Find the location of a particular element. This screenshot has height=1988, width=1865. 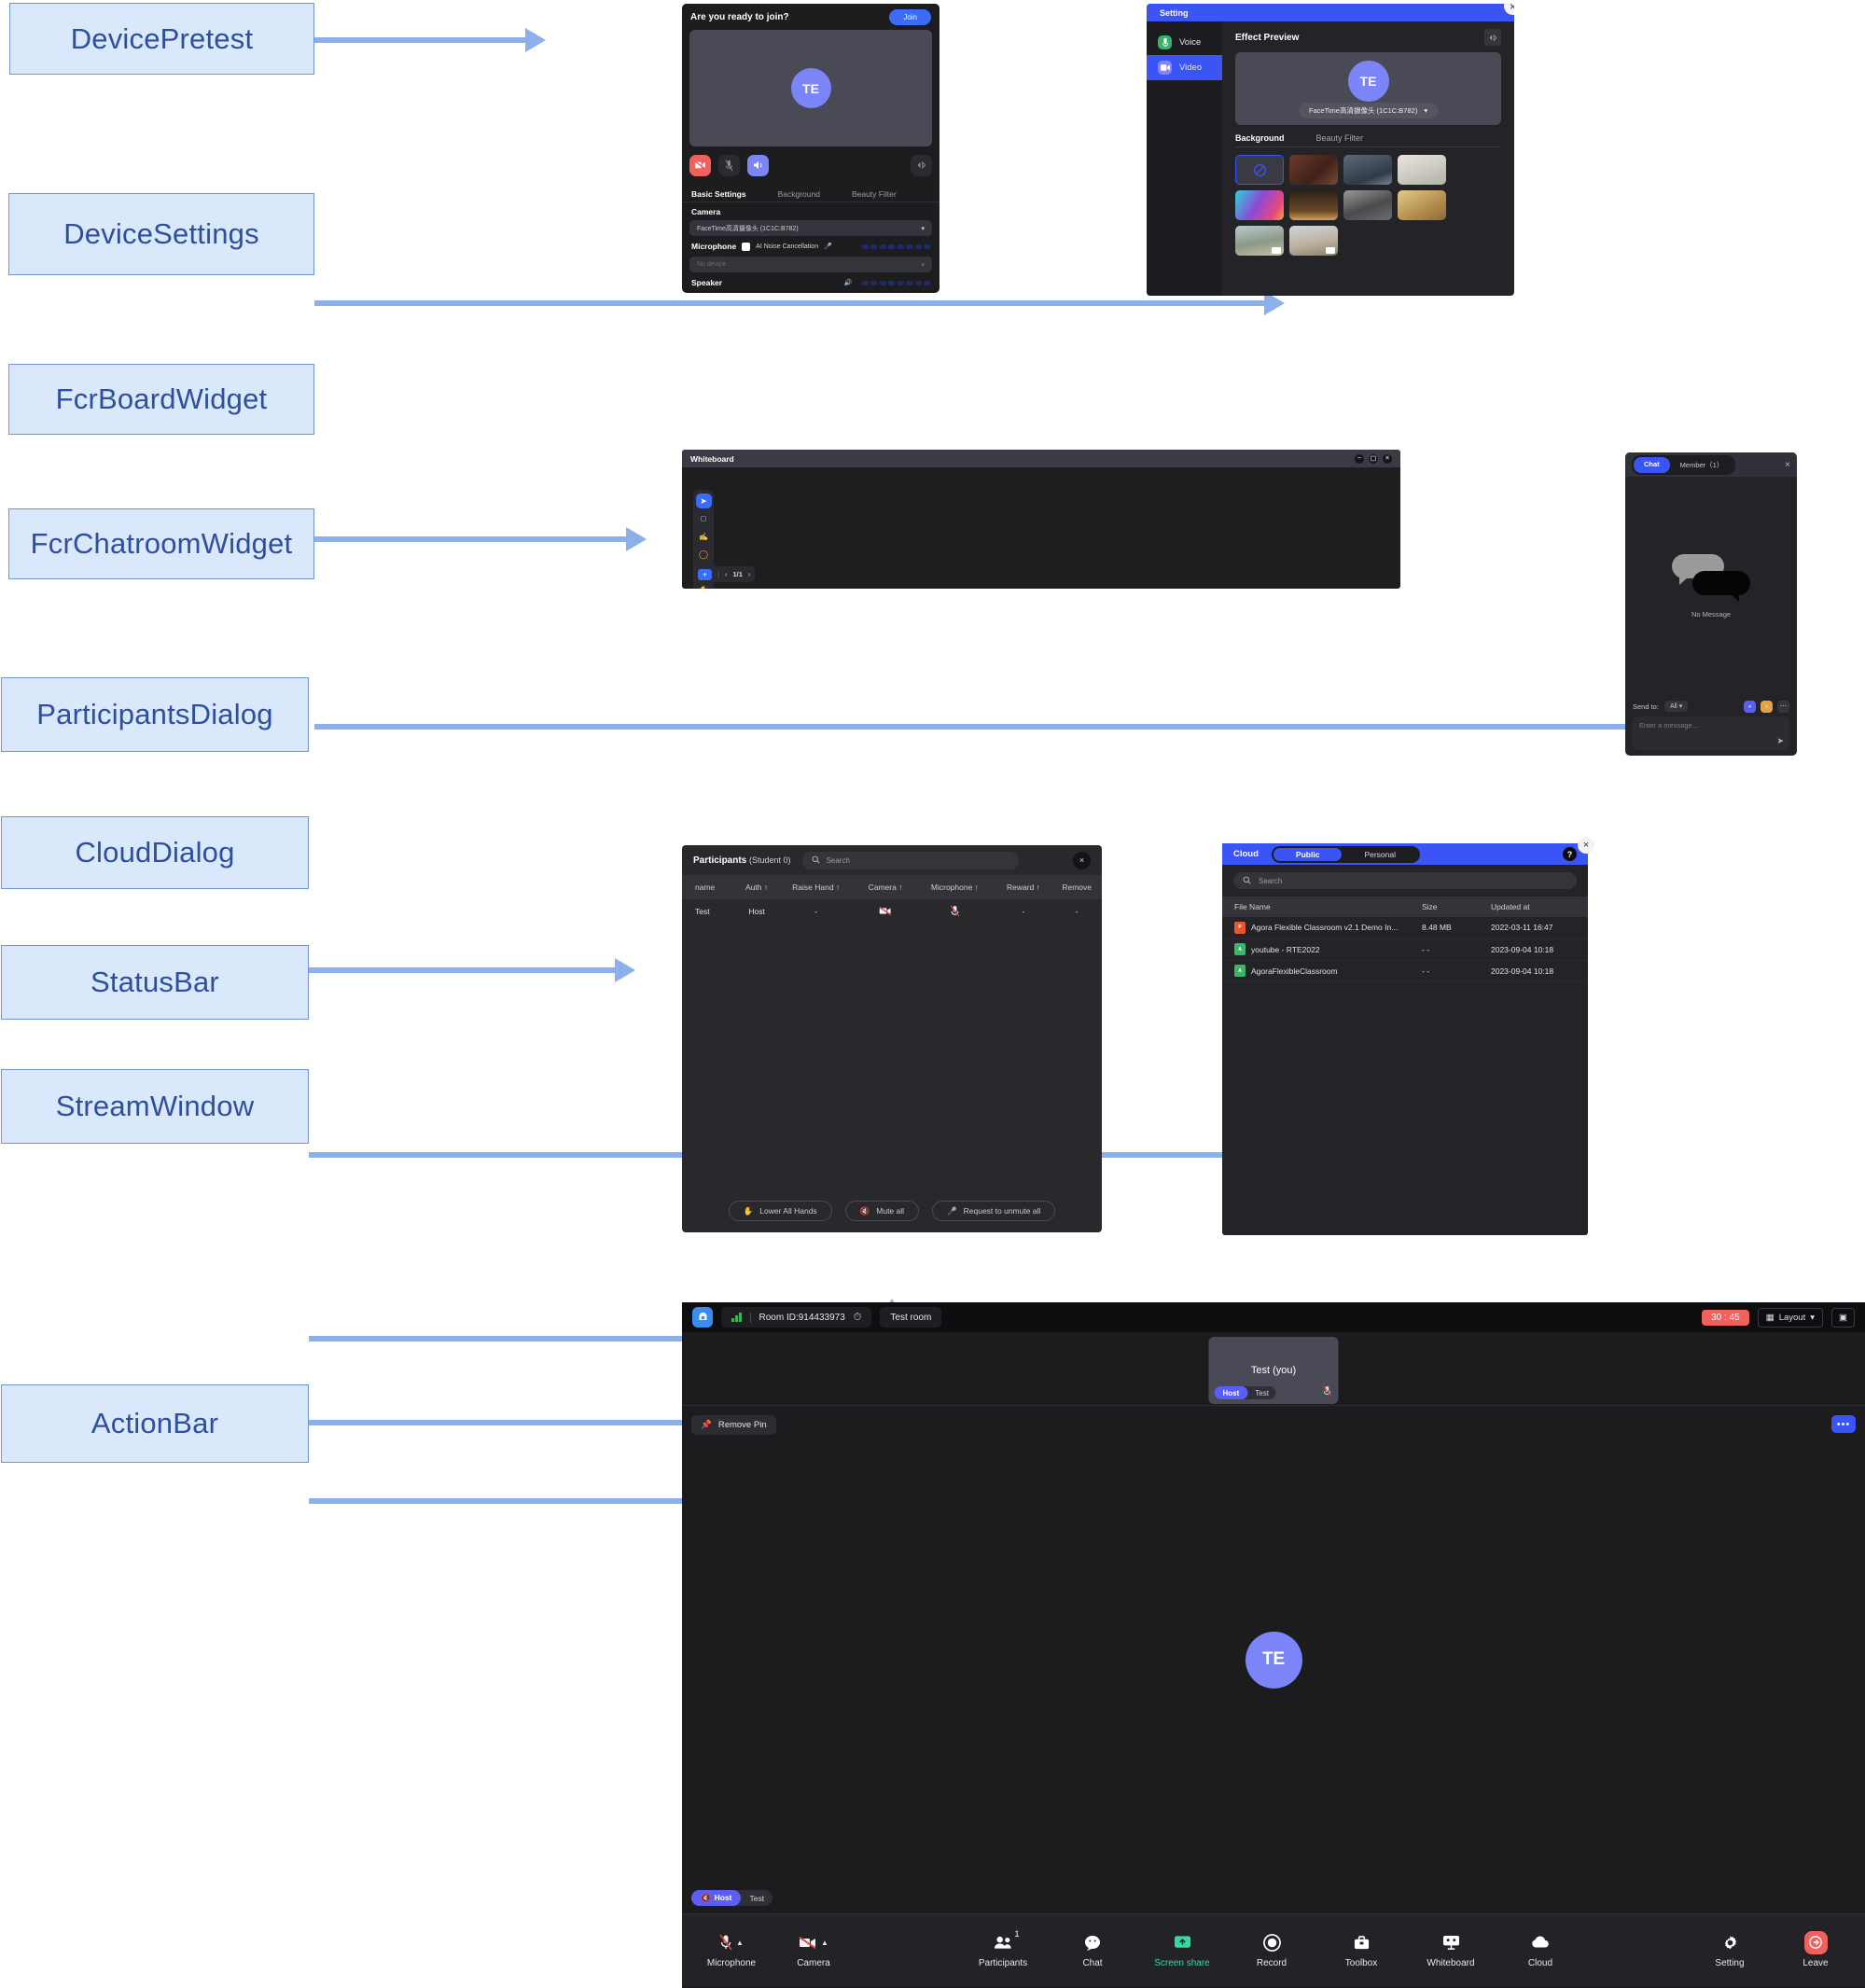

emoji-icon: ◕ is located at coordinates (1750, 706).